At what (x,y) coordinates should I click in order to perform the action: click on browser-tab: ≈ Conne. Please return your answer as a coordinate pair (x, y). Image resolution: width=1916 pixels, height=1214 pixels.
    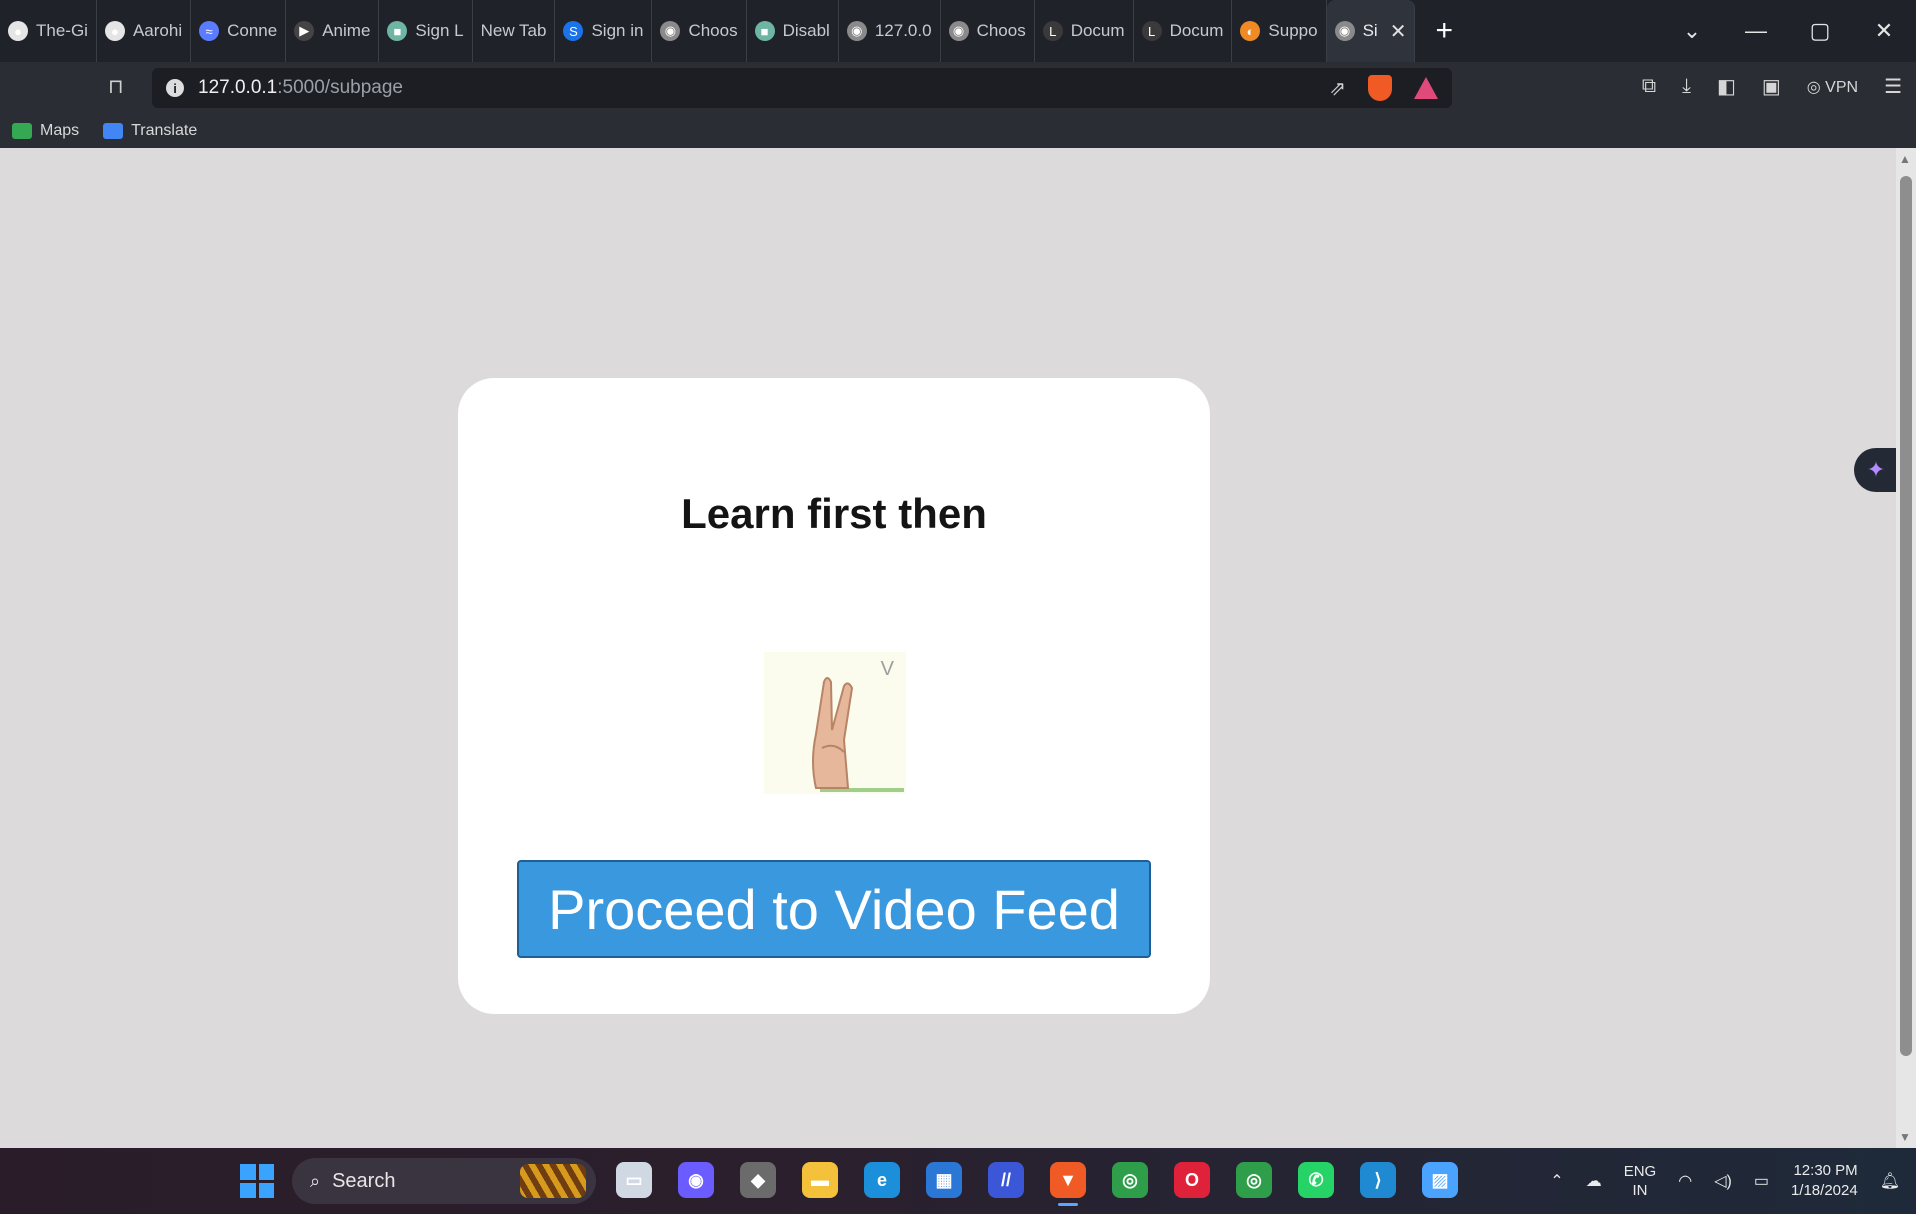
    Looking at the image, I should click on (239, 31).